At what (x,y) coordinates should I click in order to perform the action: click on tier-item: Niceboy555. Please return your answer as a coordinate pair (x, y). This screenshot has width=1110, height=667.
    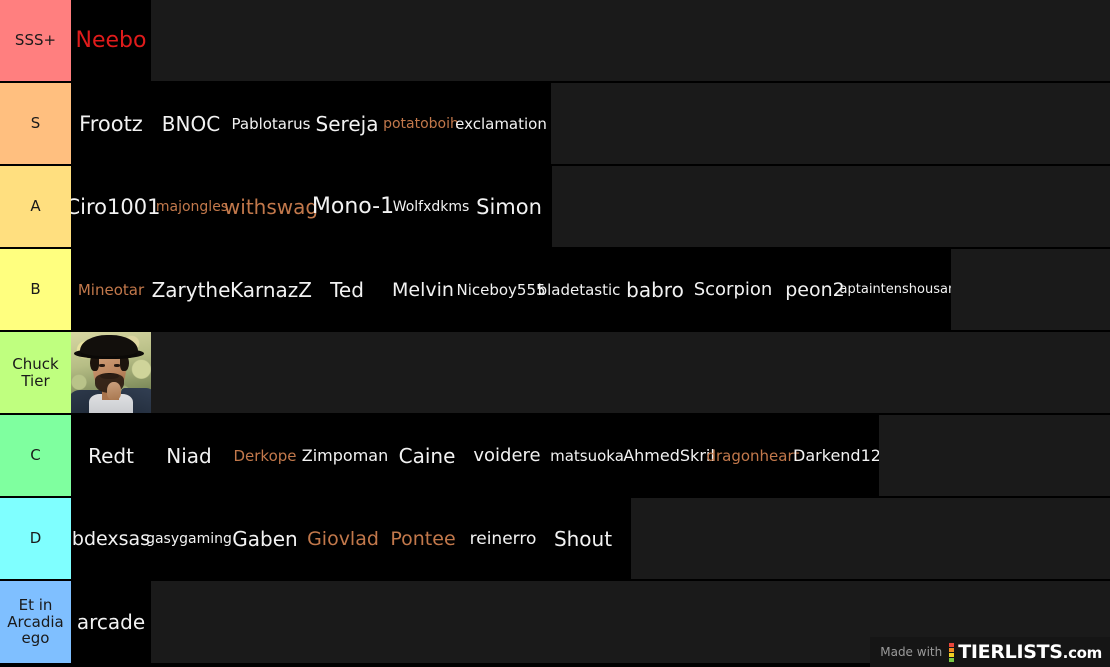
    Looking at the image, I should click on (500, 289).